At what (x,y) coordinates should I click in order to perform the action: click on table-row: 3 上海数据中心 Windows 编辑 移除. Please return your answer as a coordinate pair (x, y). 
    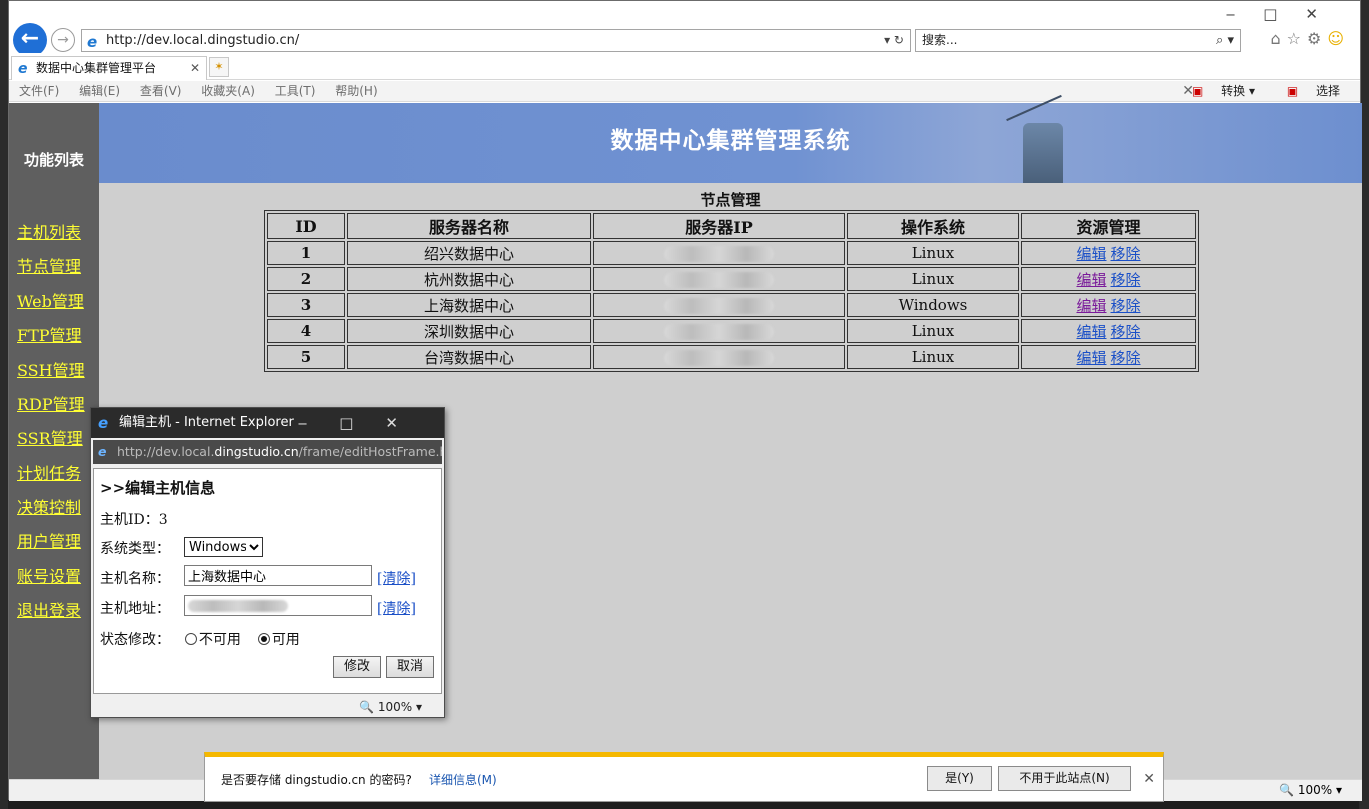
    Looking at the image, I should click on (731, 305).